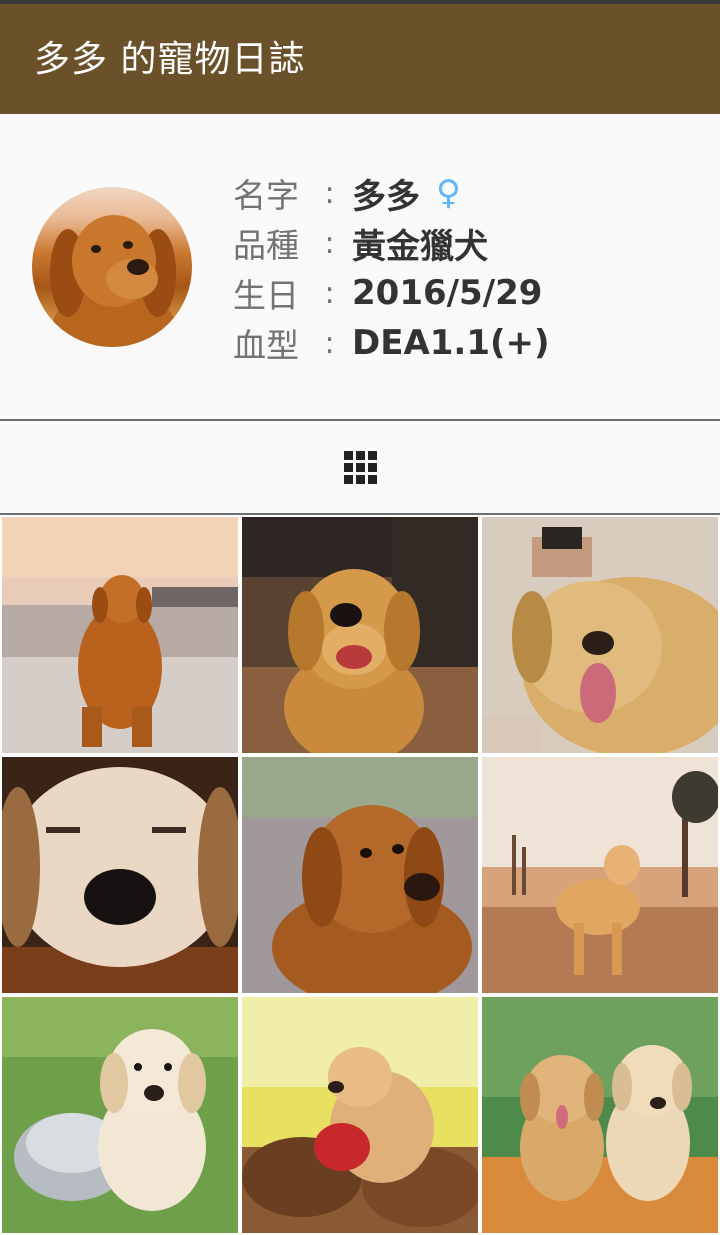  I want to click on name-label: 名字, so click(266, 195).